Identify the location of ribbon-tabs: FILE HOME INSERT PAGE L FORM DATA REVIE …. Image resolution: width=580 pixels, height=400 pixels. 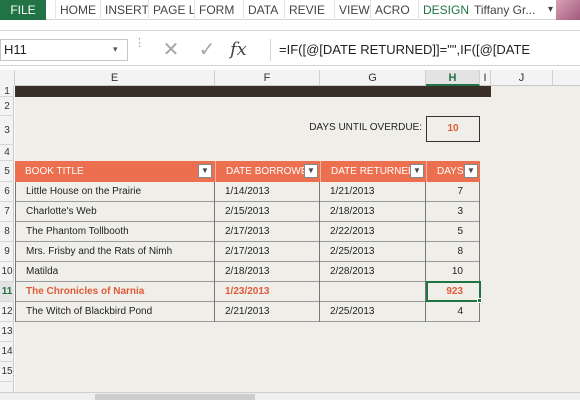
(290, 10).